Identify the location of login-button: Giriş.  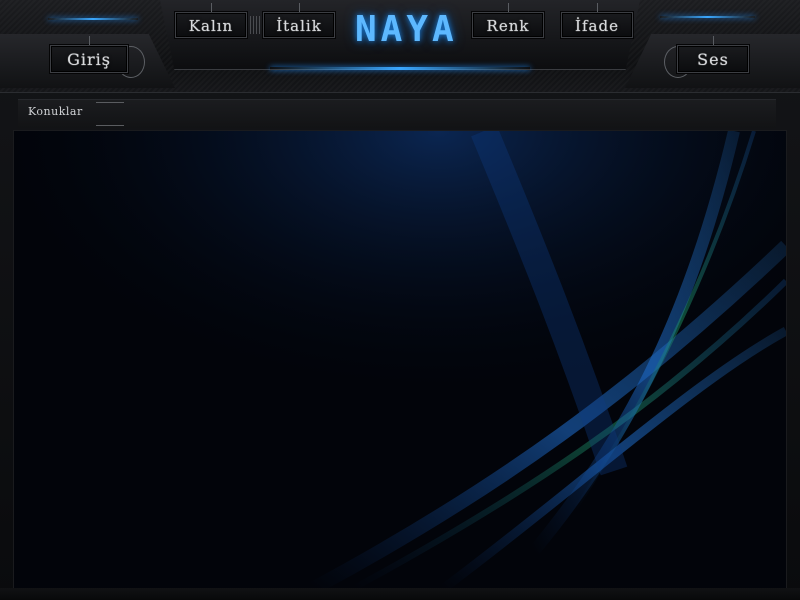
(89, 54).